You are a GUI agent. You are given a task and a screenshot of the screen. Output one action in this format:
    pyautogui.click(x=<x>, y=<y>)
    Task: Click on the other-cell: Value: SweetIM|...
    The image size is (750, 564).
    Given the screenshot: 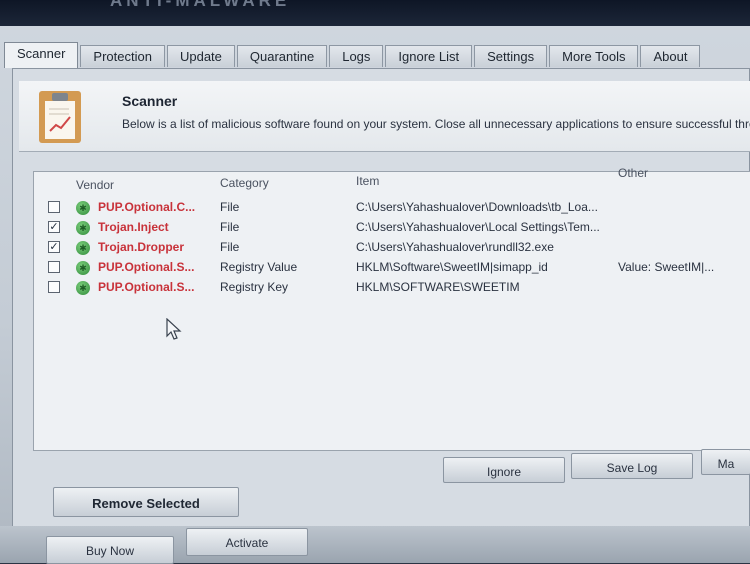 What is the action you would take?
    pyautogui.click(x=666, y=267)
    